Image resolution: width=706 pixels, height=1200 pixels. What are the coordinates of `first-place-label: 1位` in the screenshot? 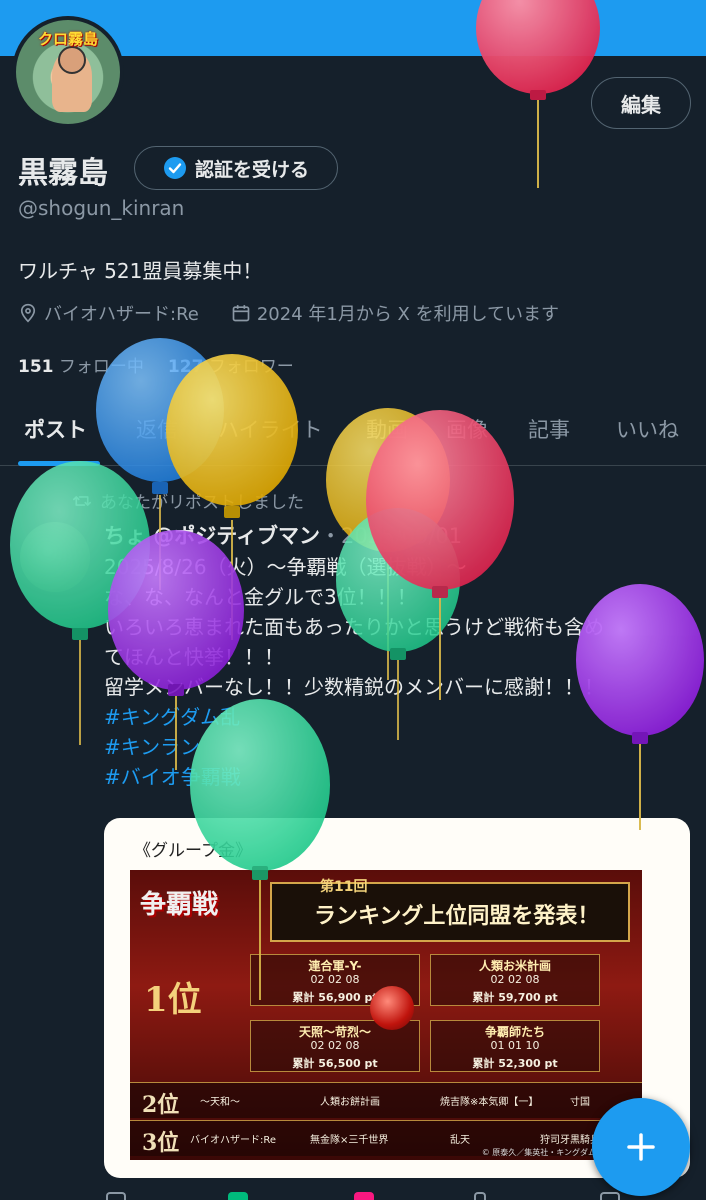 It's located at (173, 1000).